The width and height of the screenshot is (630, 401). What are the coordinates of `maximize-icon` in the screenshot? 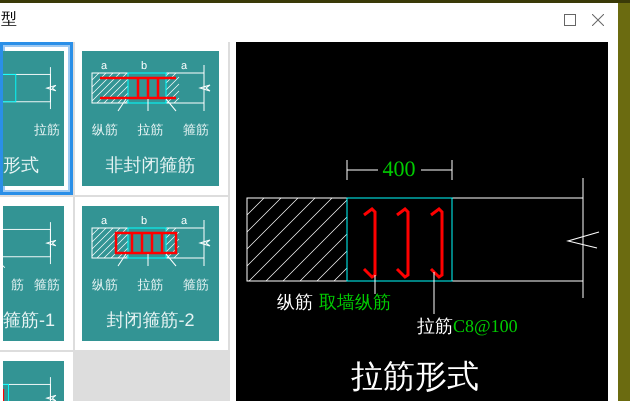 It's located at (570, 20).